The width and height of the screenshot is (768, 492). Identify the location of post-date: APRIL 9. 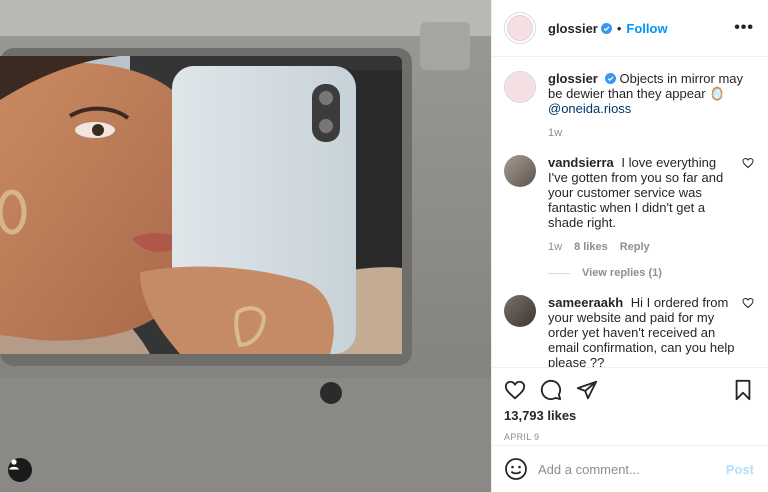
(629, 437).